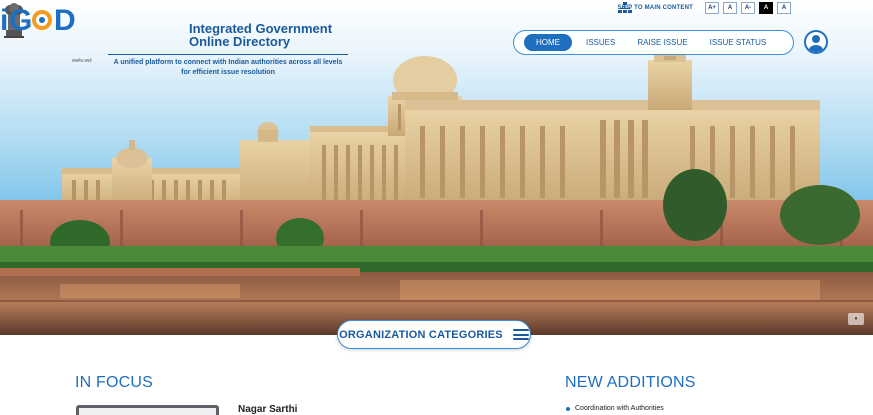 This screenshot has height=415, width=873. Describe the element at coordinates (20, 20) in the screenshot. I see `svg-text: G` at that location.